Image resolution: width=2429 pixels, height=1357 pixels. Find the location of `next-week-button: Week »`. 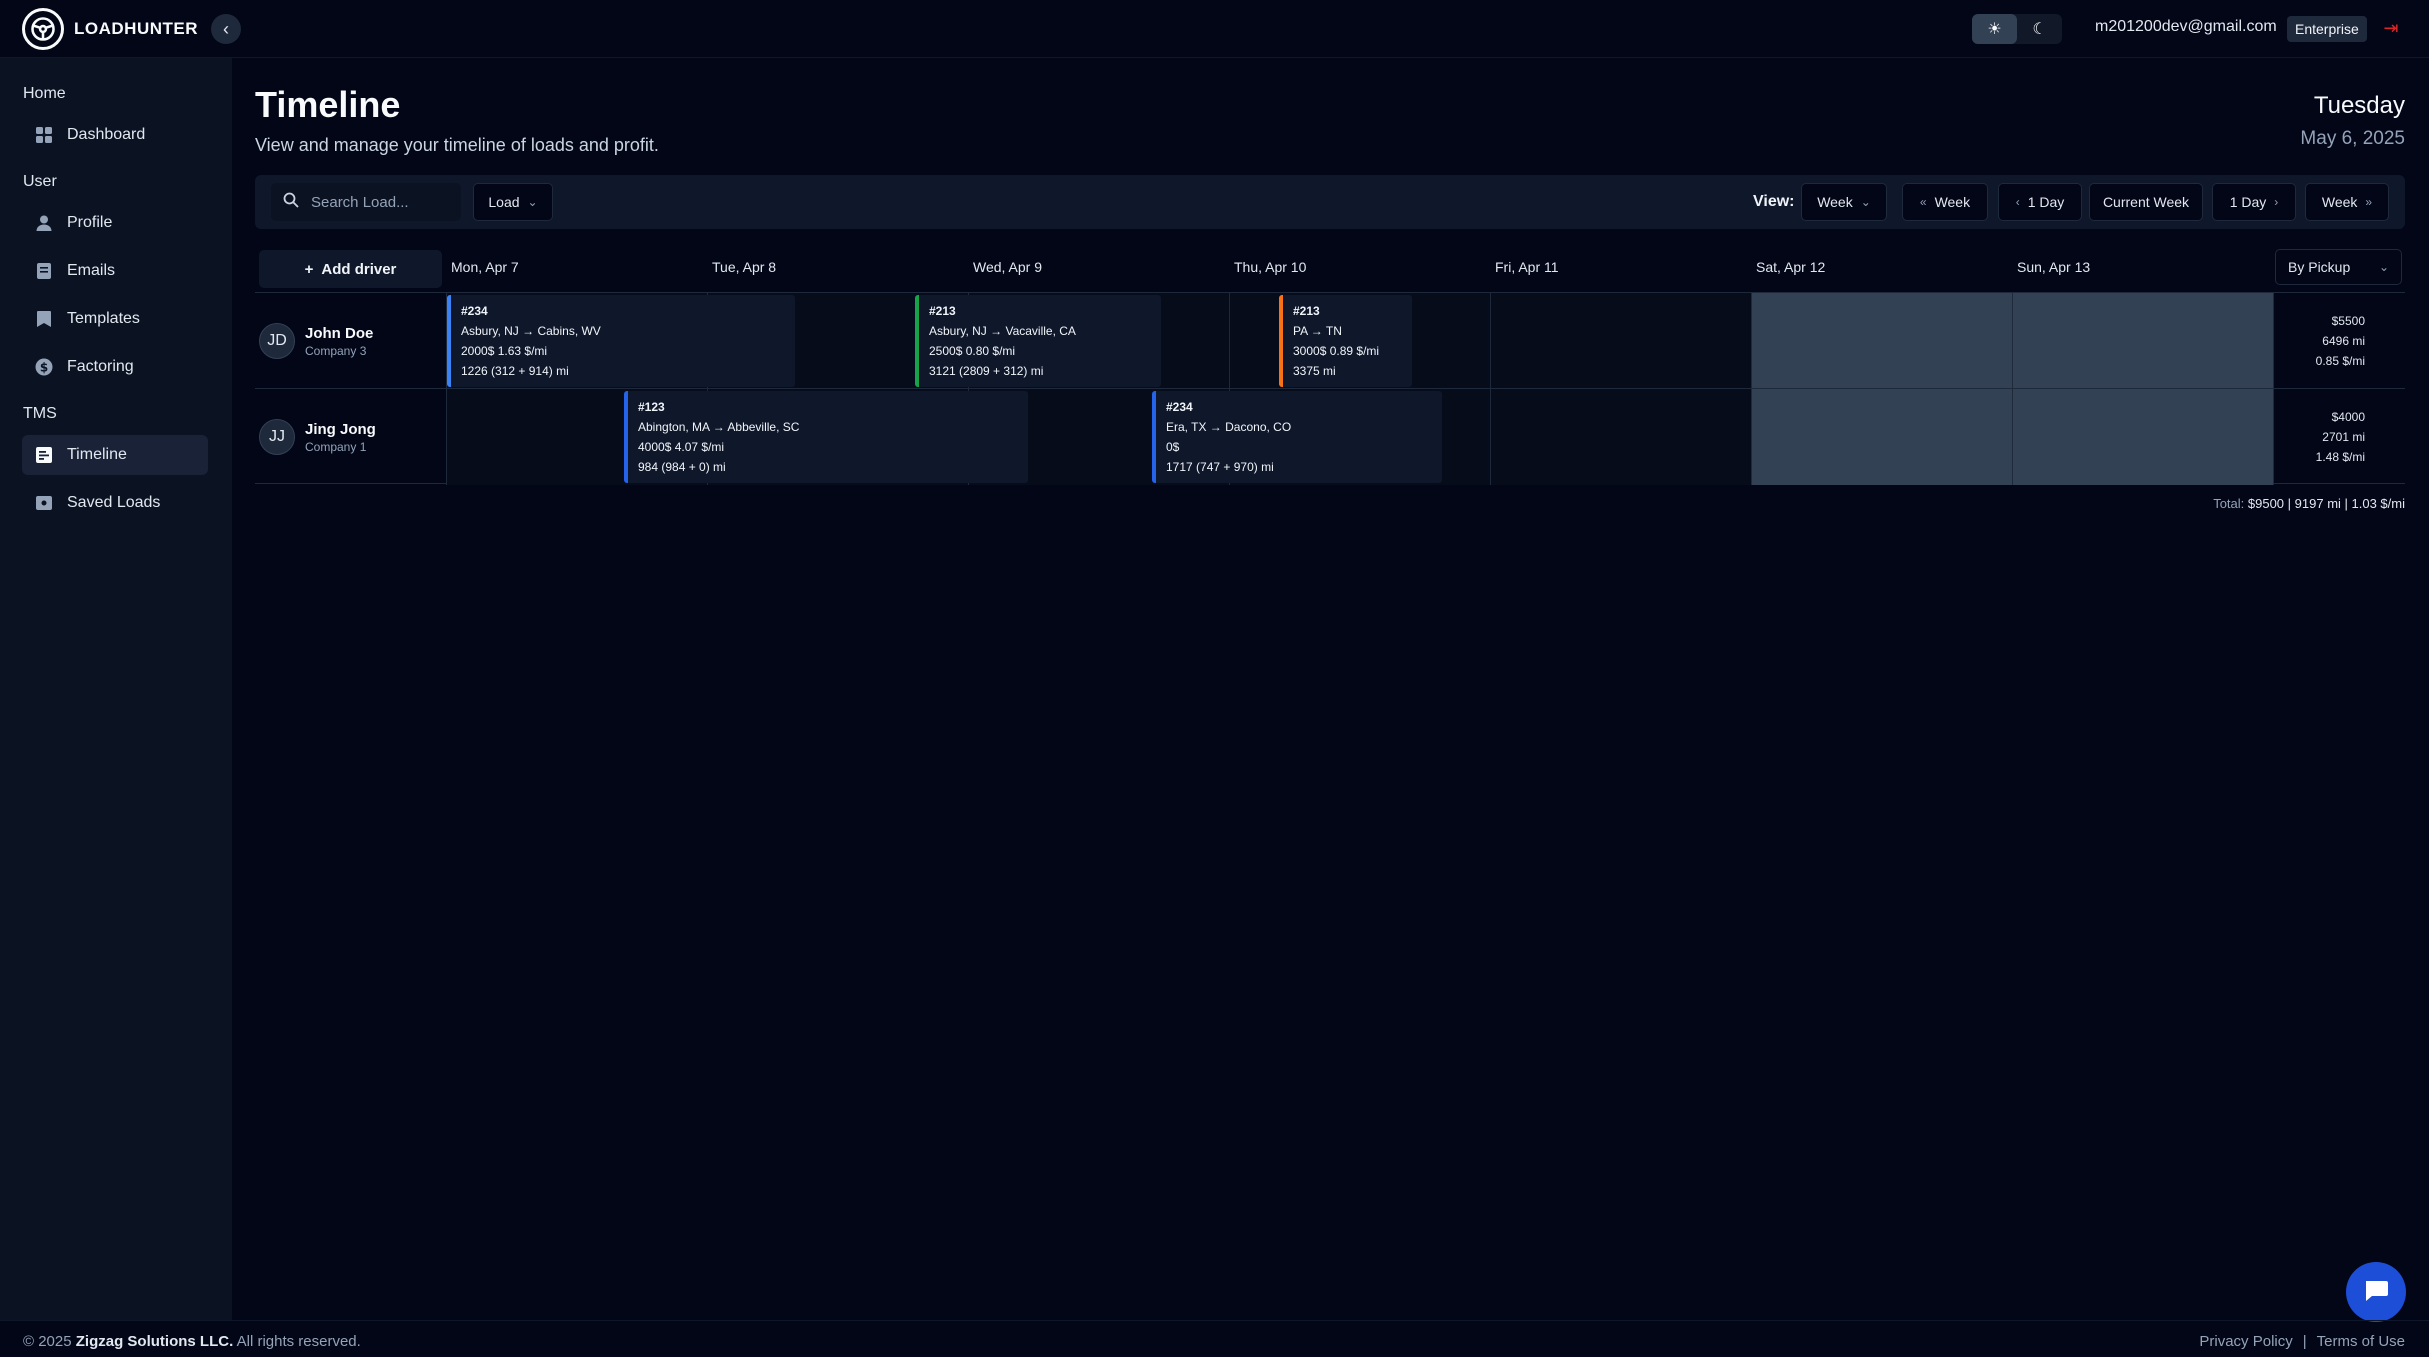

next-week-button: Week » is located at coordinates (2347, 202).